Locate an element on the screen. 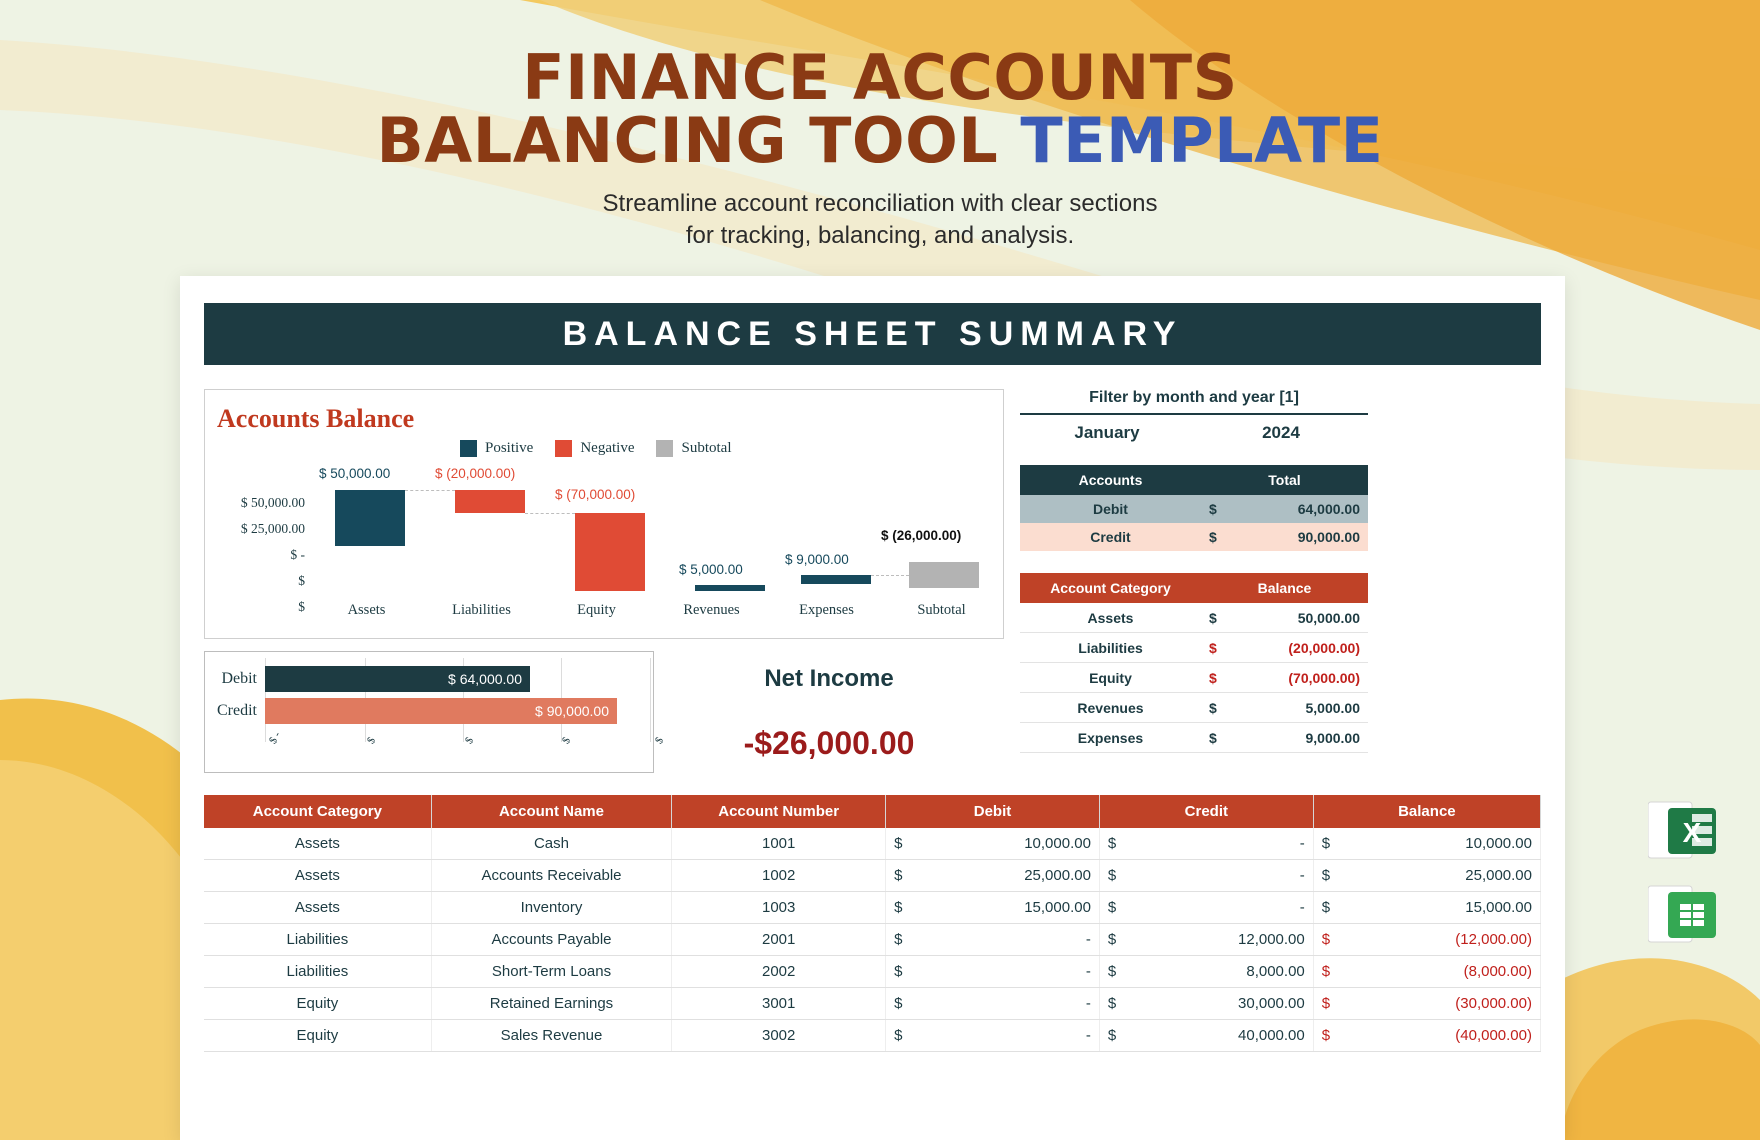 The width and height of the screenshot is (1760, 1140). filter-year: 2024 is located at coordinates (1281, 433).